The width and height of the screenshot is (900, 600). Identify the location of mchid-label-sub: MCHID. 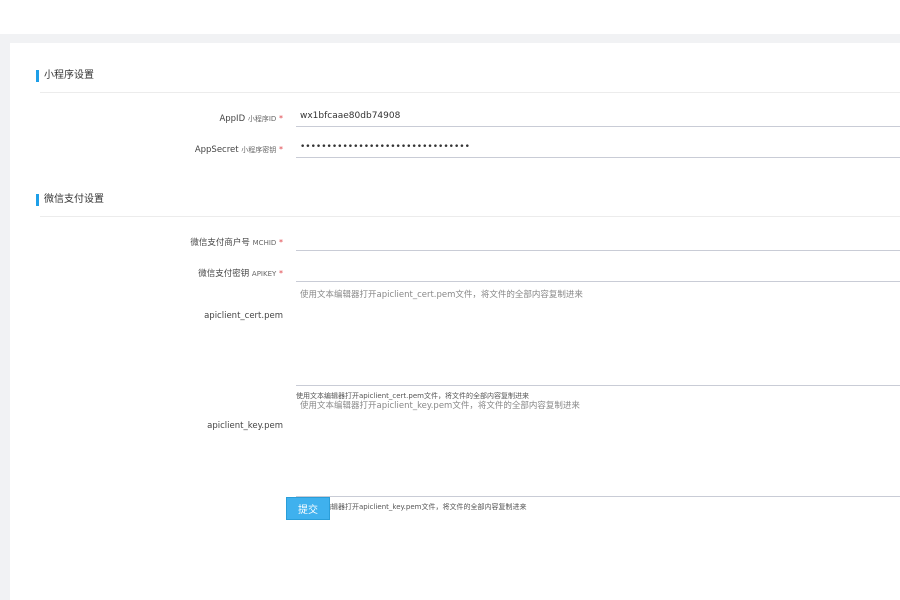
(264, 243).